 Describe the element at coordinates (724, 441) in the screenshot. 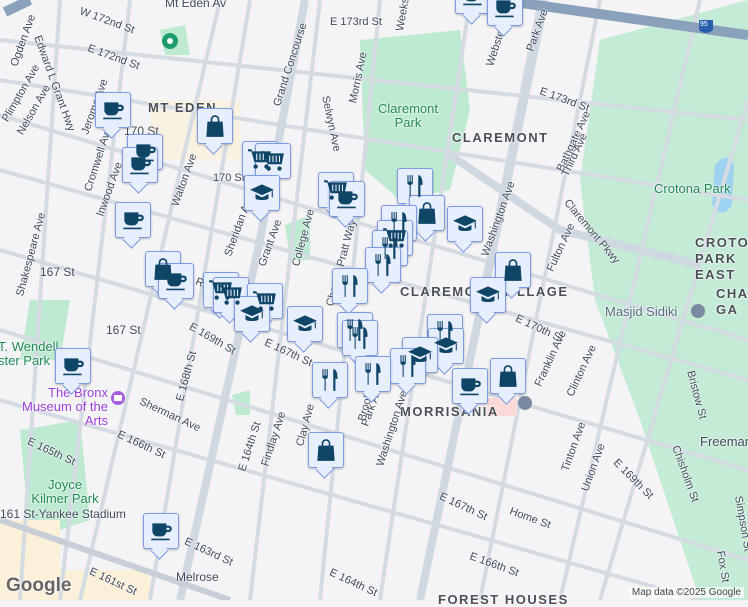

I see `label-freeman: Freeman` at that location.